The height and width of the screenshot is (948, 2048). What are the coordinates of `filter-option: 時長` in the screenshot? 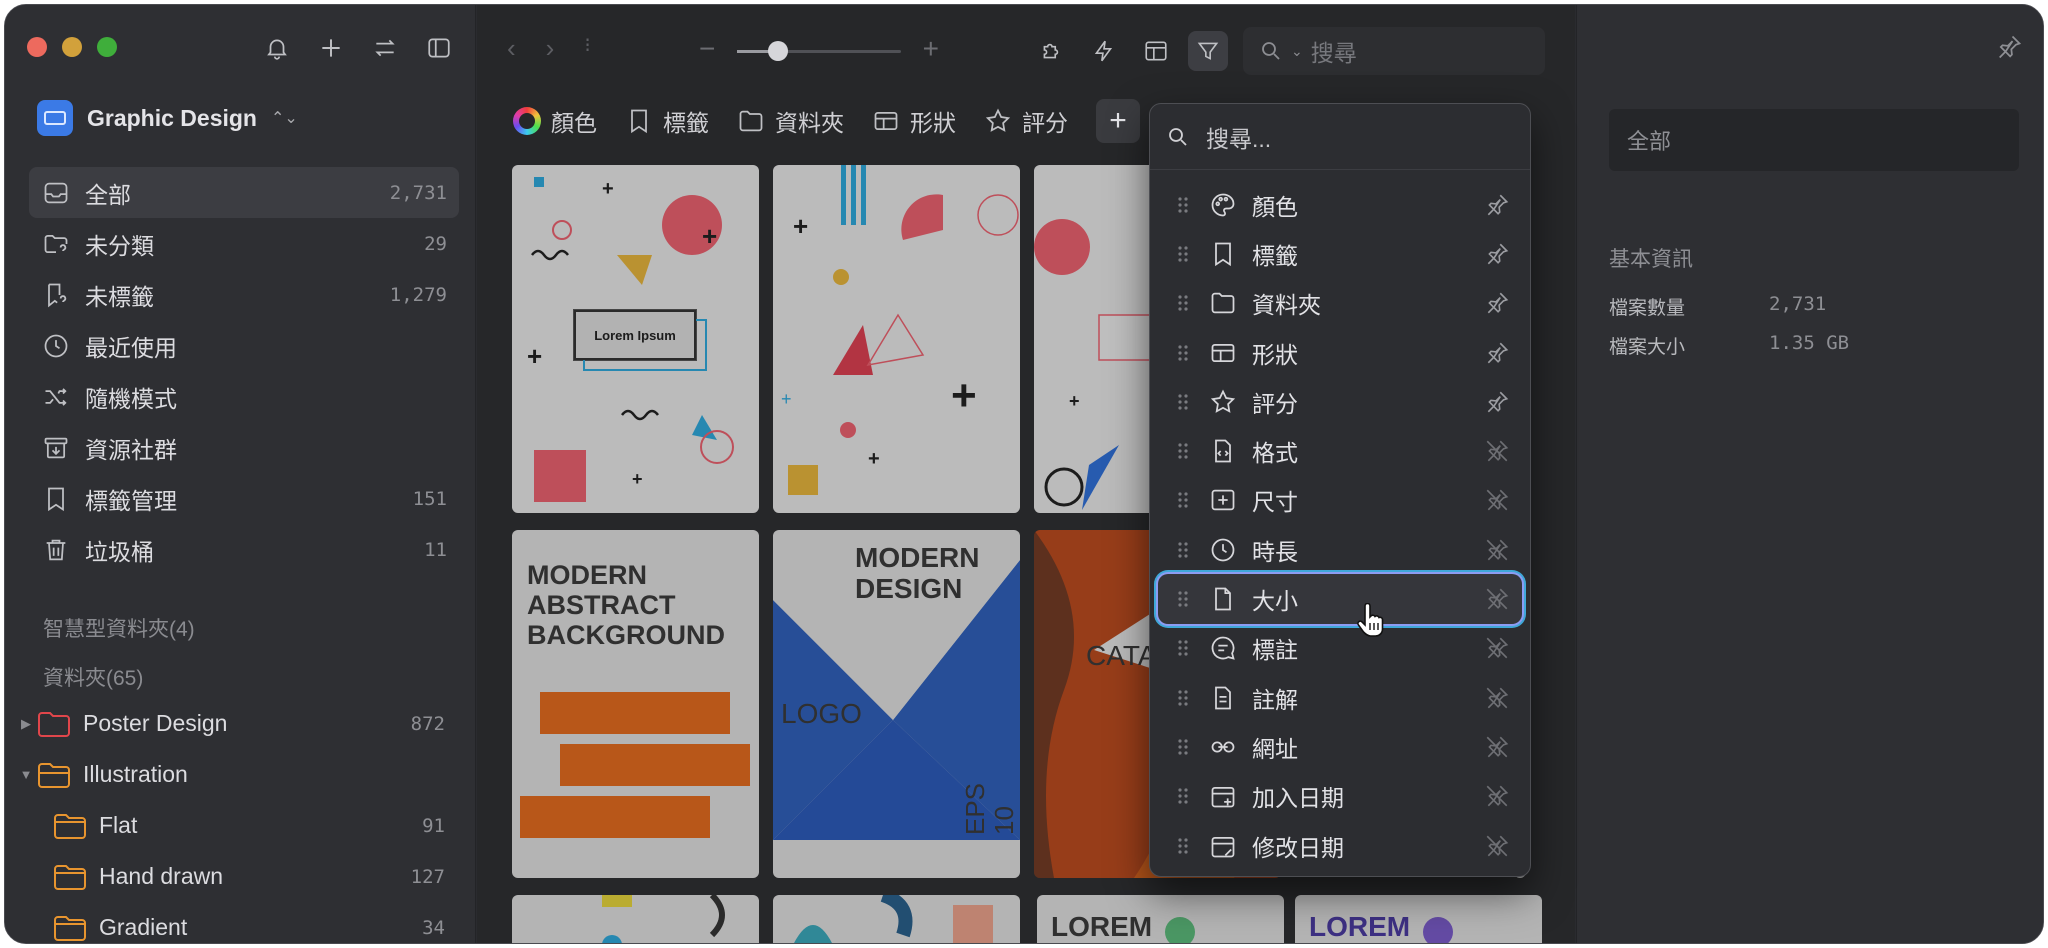 It's located at (1340, 549).